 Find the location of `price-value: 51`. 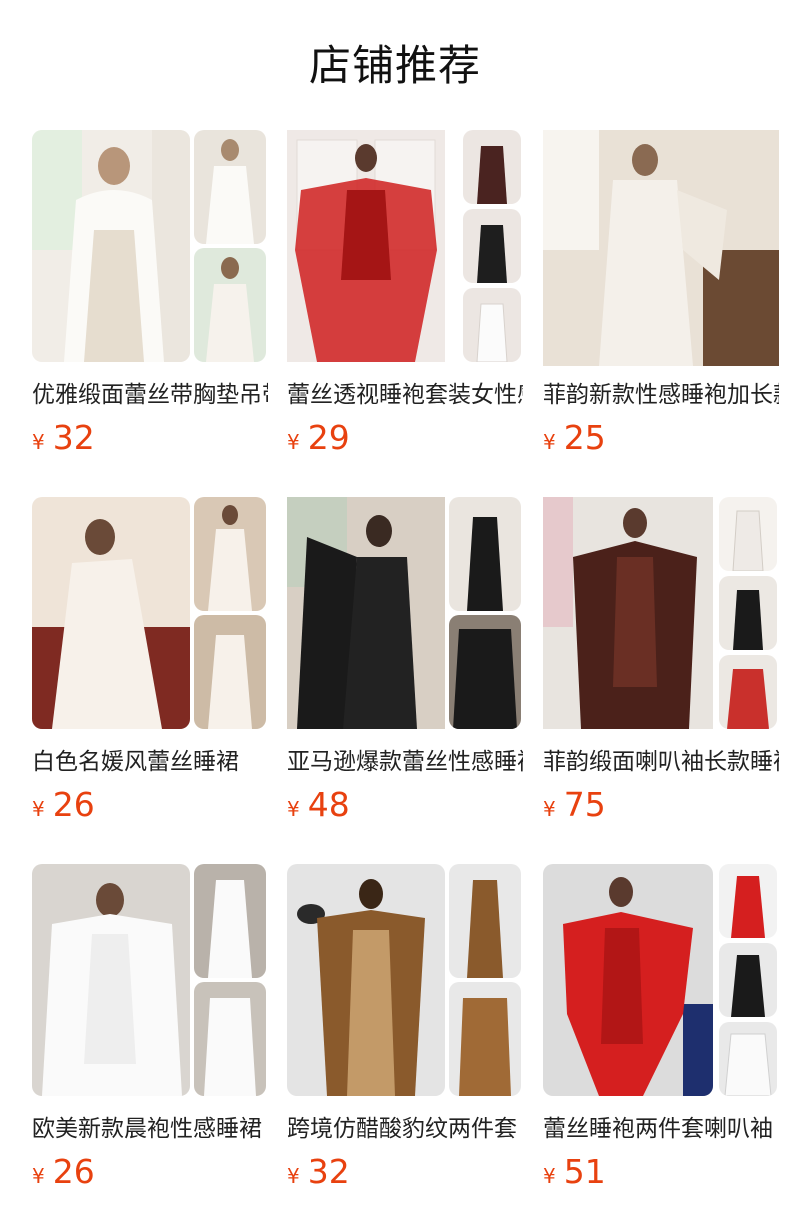

price-value: 51 is located at coordinates (584, 1171).